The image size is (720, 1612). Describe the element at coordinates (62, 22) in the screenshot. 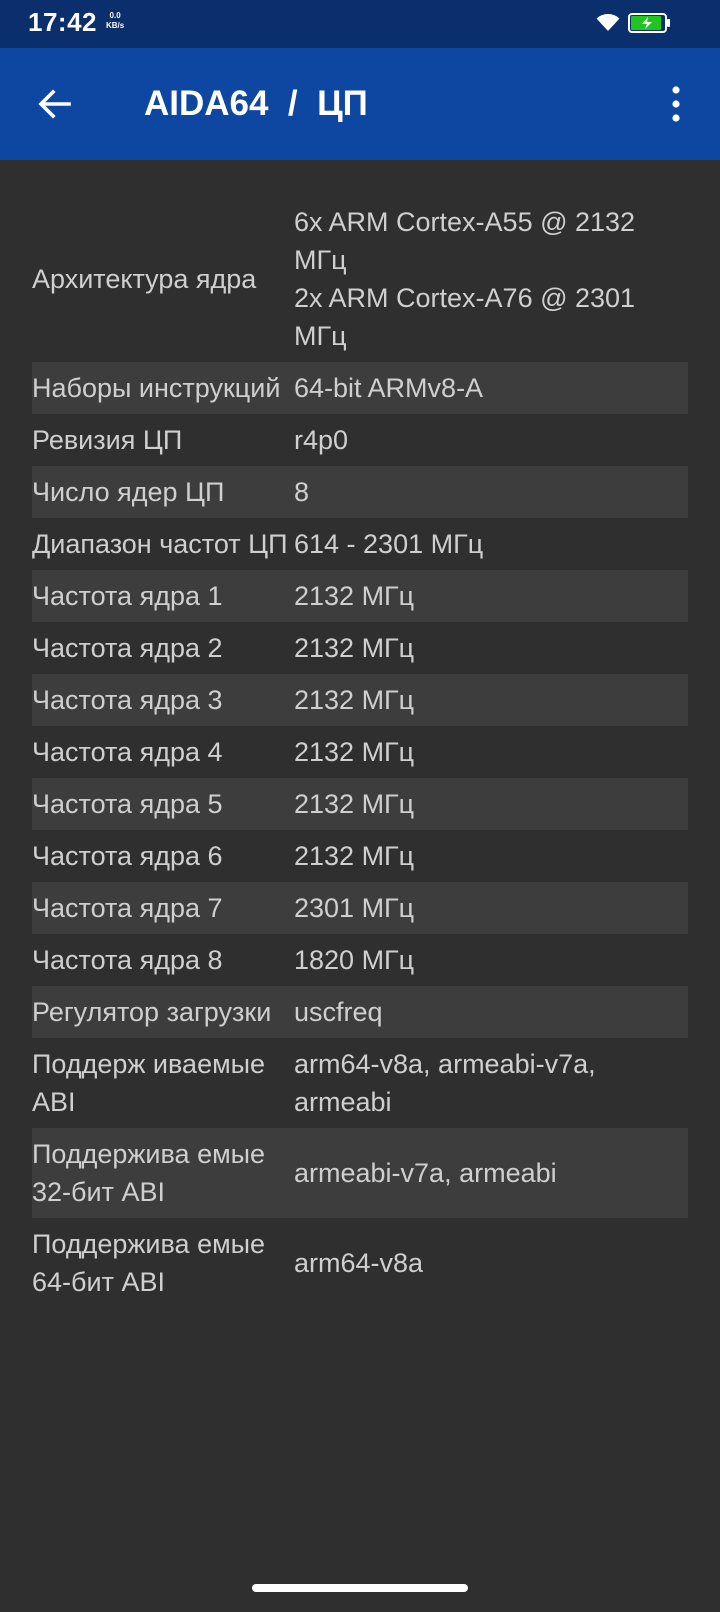

I see `status-time: 17:42` at that location.